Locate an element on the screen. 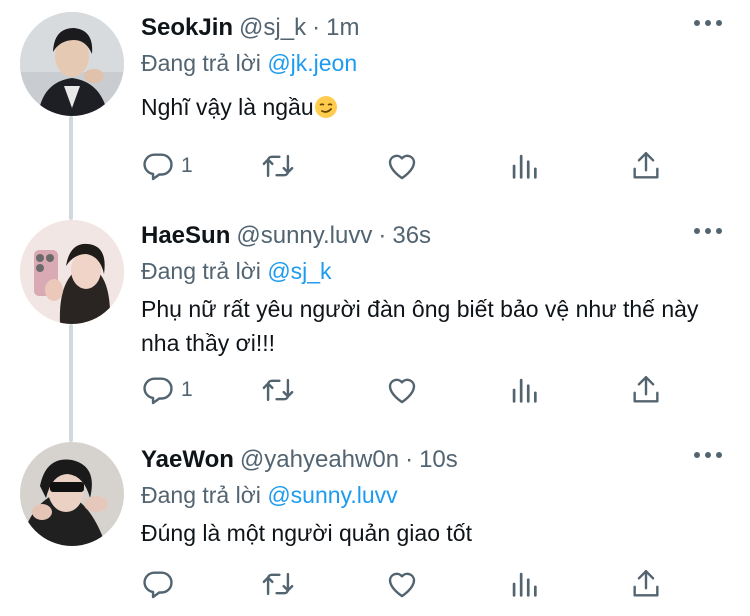 The width and height of the screenshot is (750, 616). user-handle: @sunny.luvv is located at coordinates (304, 236).